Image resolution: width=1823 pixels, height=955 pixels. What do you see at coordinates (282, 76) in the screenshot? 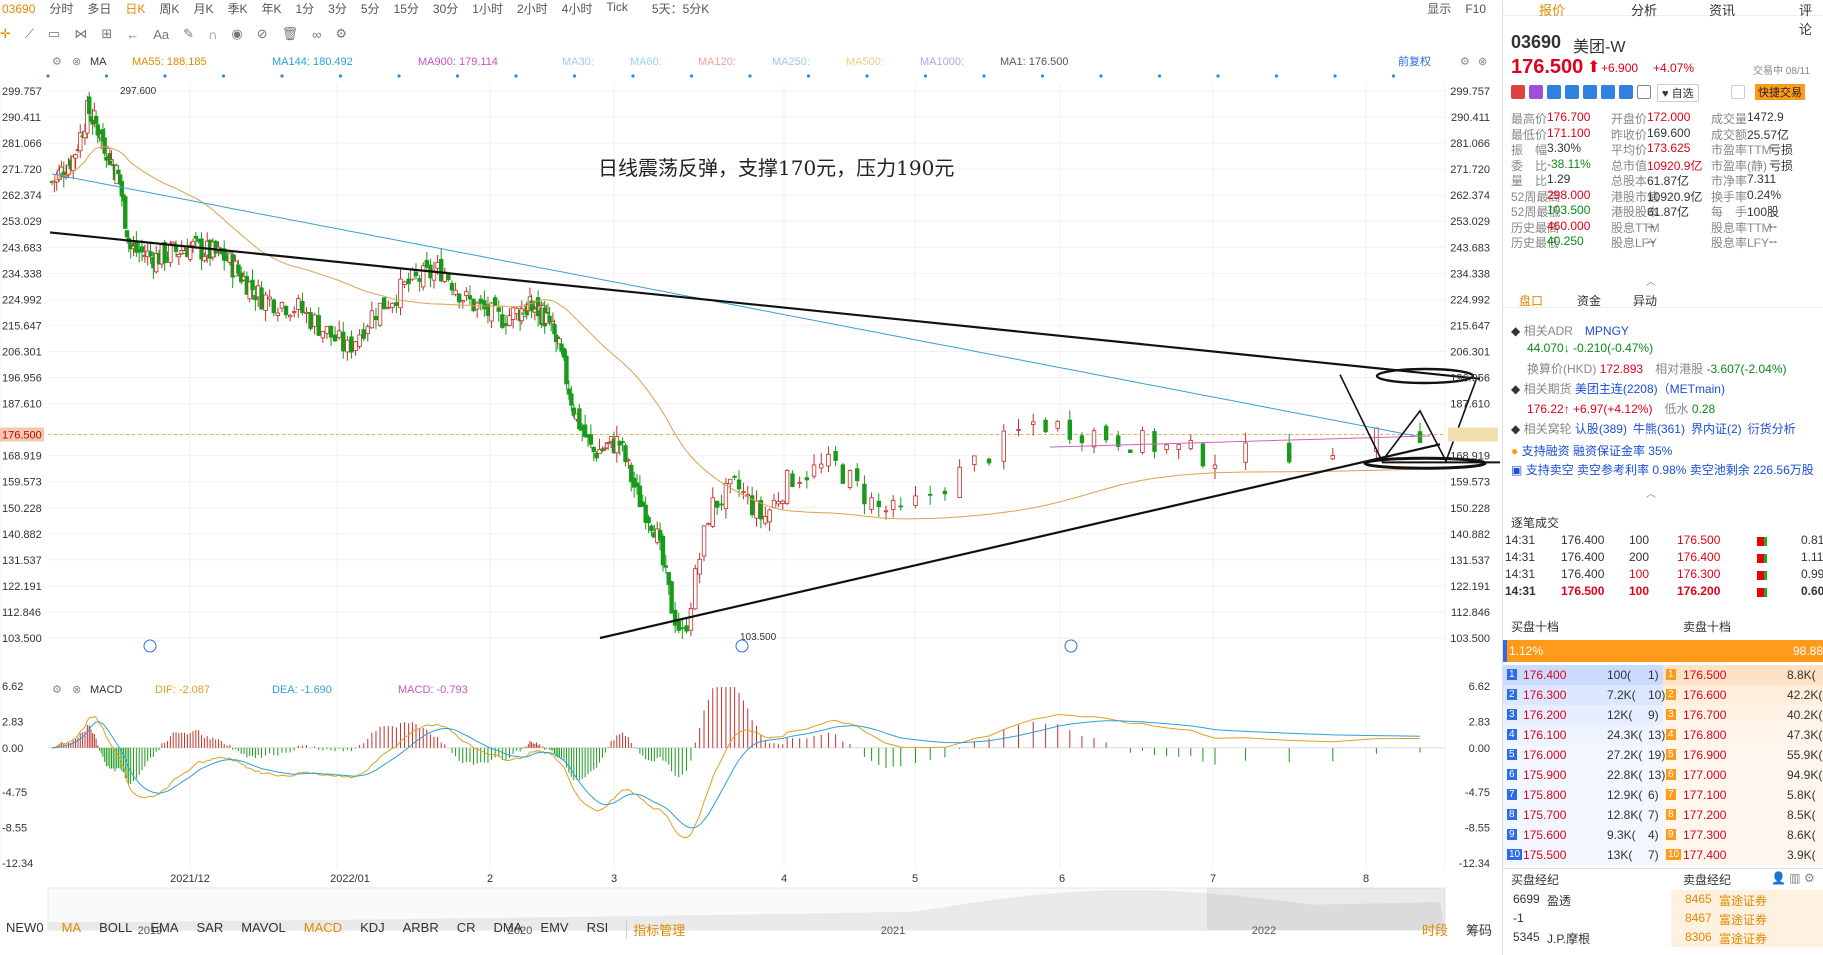
I see `event-dot` at bounding box center [282, 76].